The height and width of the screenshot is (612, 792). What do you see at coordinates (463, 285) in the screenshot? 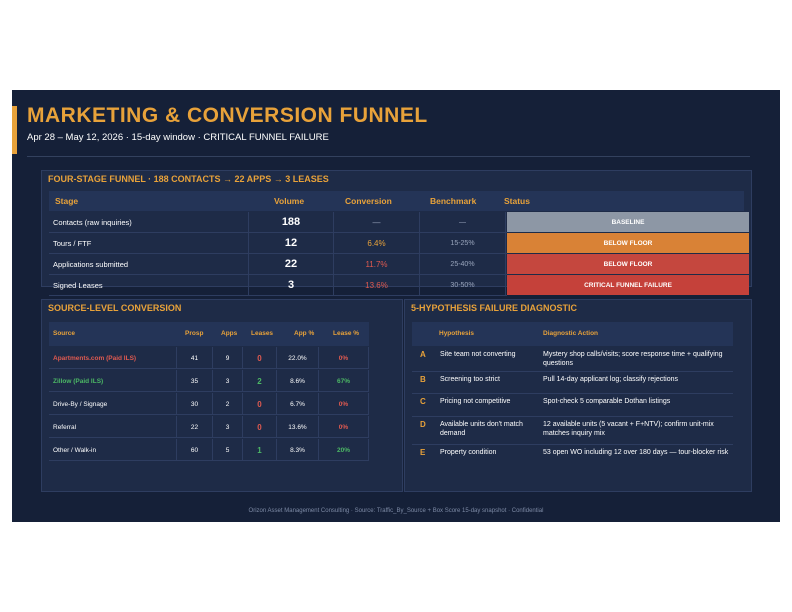
I see `funnel-benchmark: 30-50%` at bounding box center [463, 285].